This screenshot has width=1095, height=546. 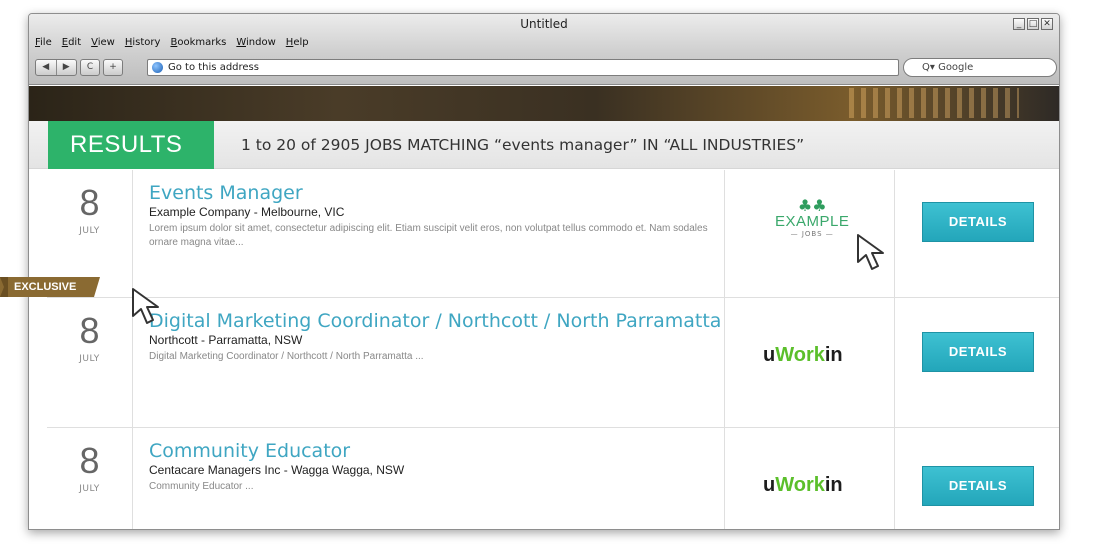 What do you see at coordinates (90, 67) in the screenshot?
I see `reload-button: C` at bounding box center [90, 67].